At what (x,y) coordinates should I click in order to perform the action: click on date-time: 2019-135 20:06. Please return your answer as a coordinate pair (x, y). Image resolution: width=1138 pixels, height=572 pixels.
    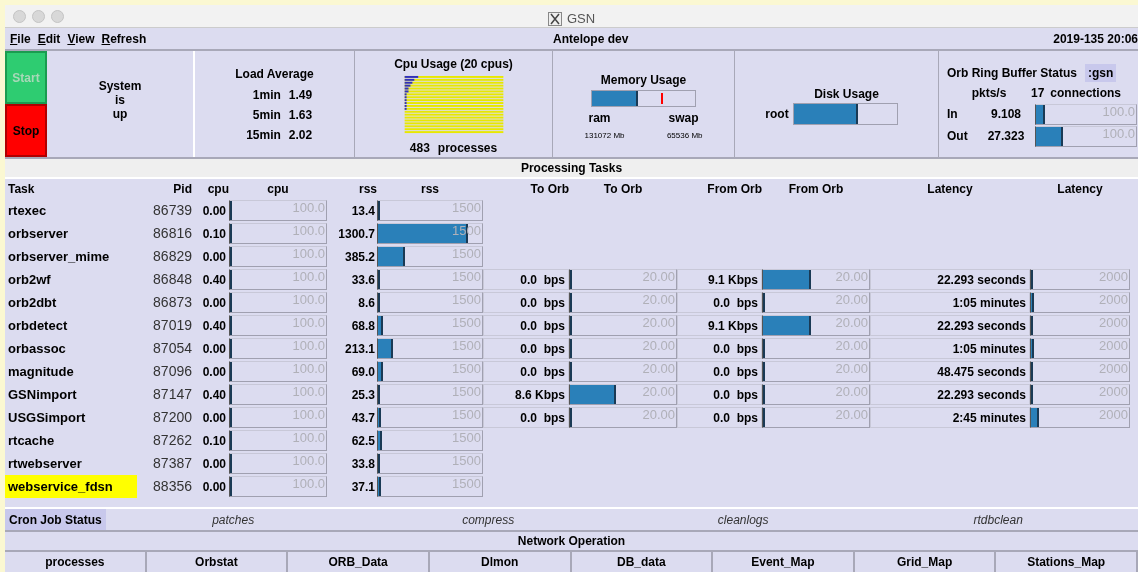
    Looking at the image, I should click on (1095, 39).